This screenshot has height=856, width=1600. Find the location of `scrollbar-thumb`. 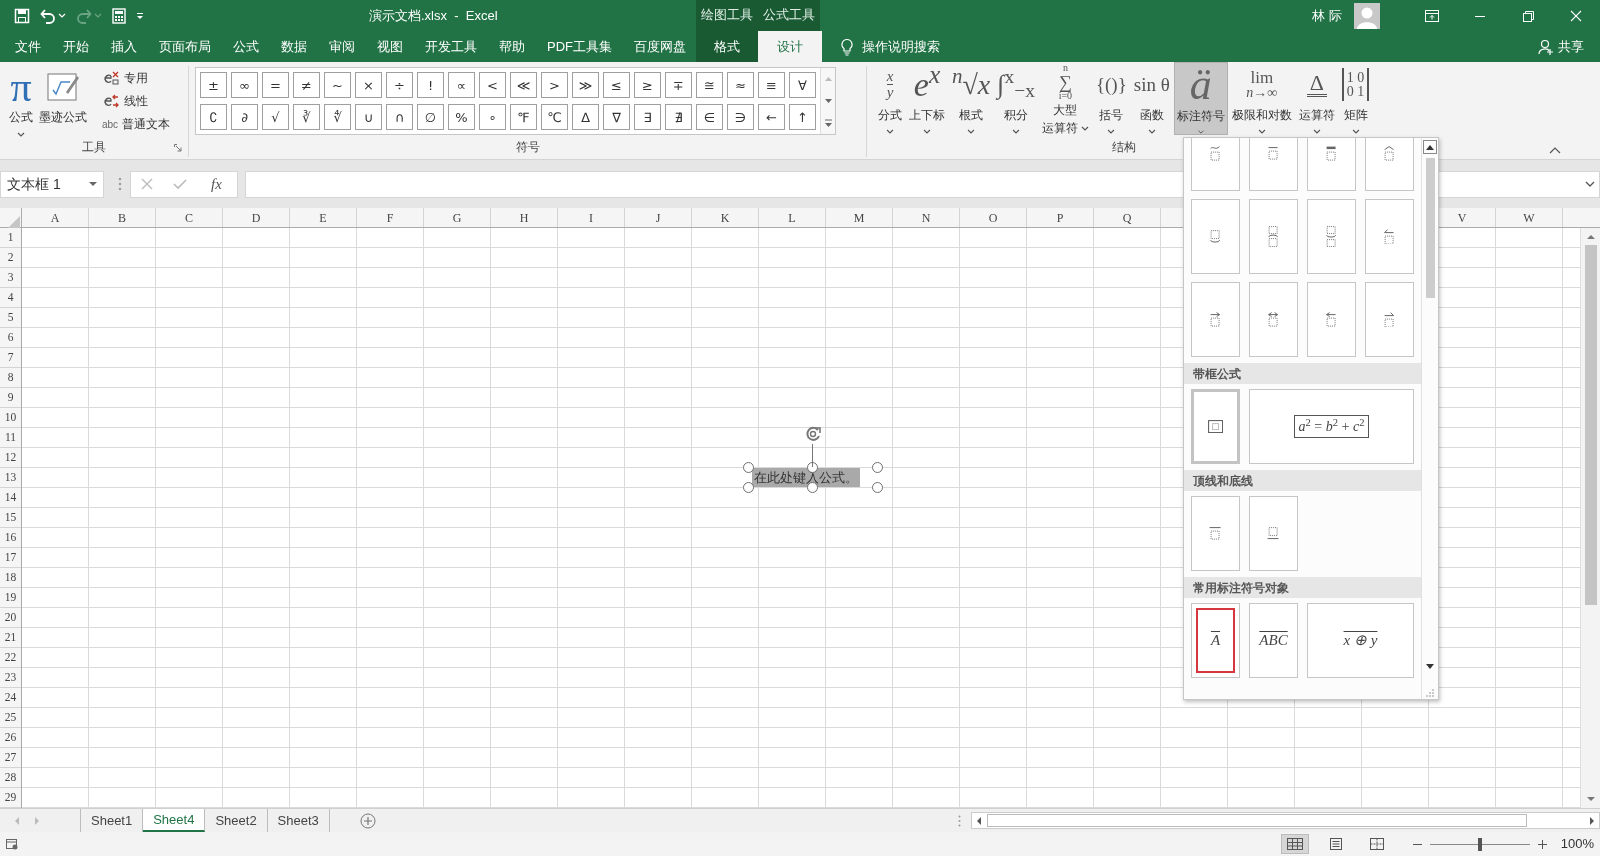

scrollbar-thumb is located at coordinates (1257, 820).